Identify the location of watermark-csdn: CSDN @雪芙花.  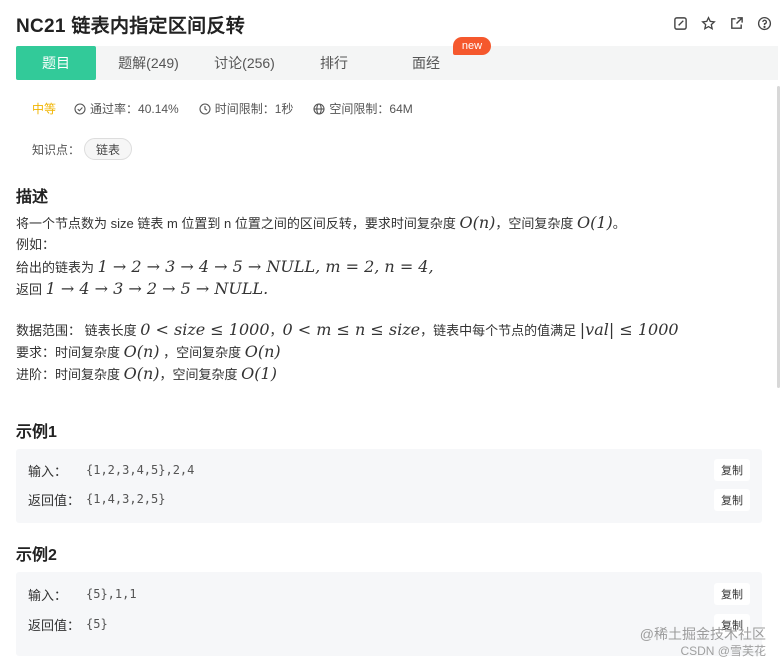
(723, 651).